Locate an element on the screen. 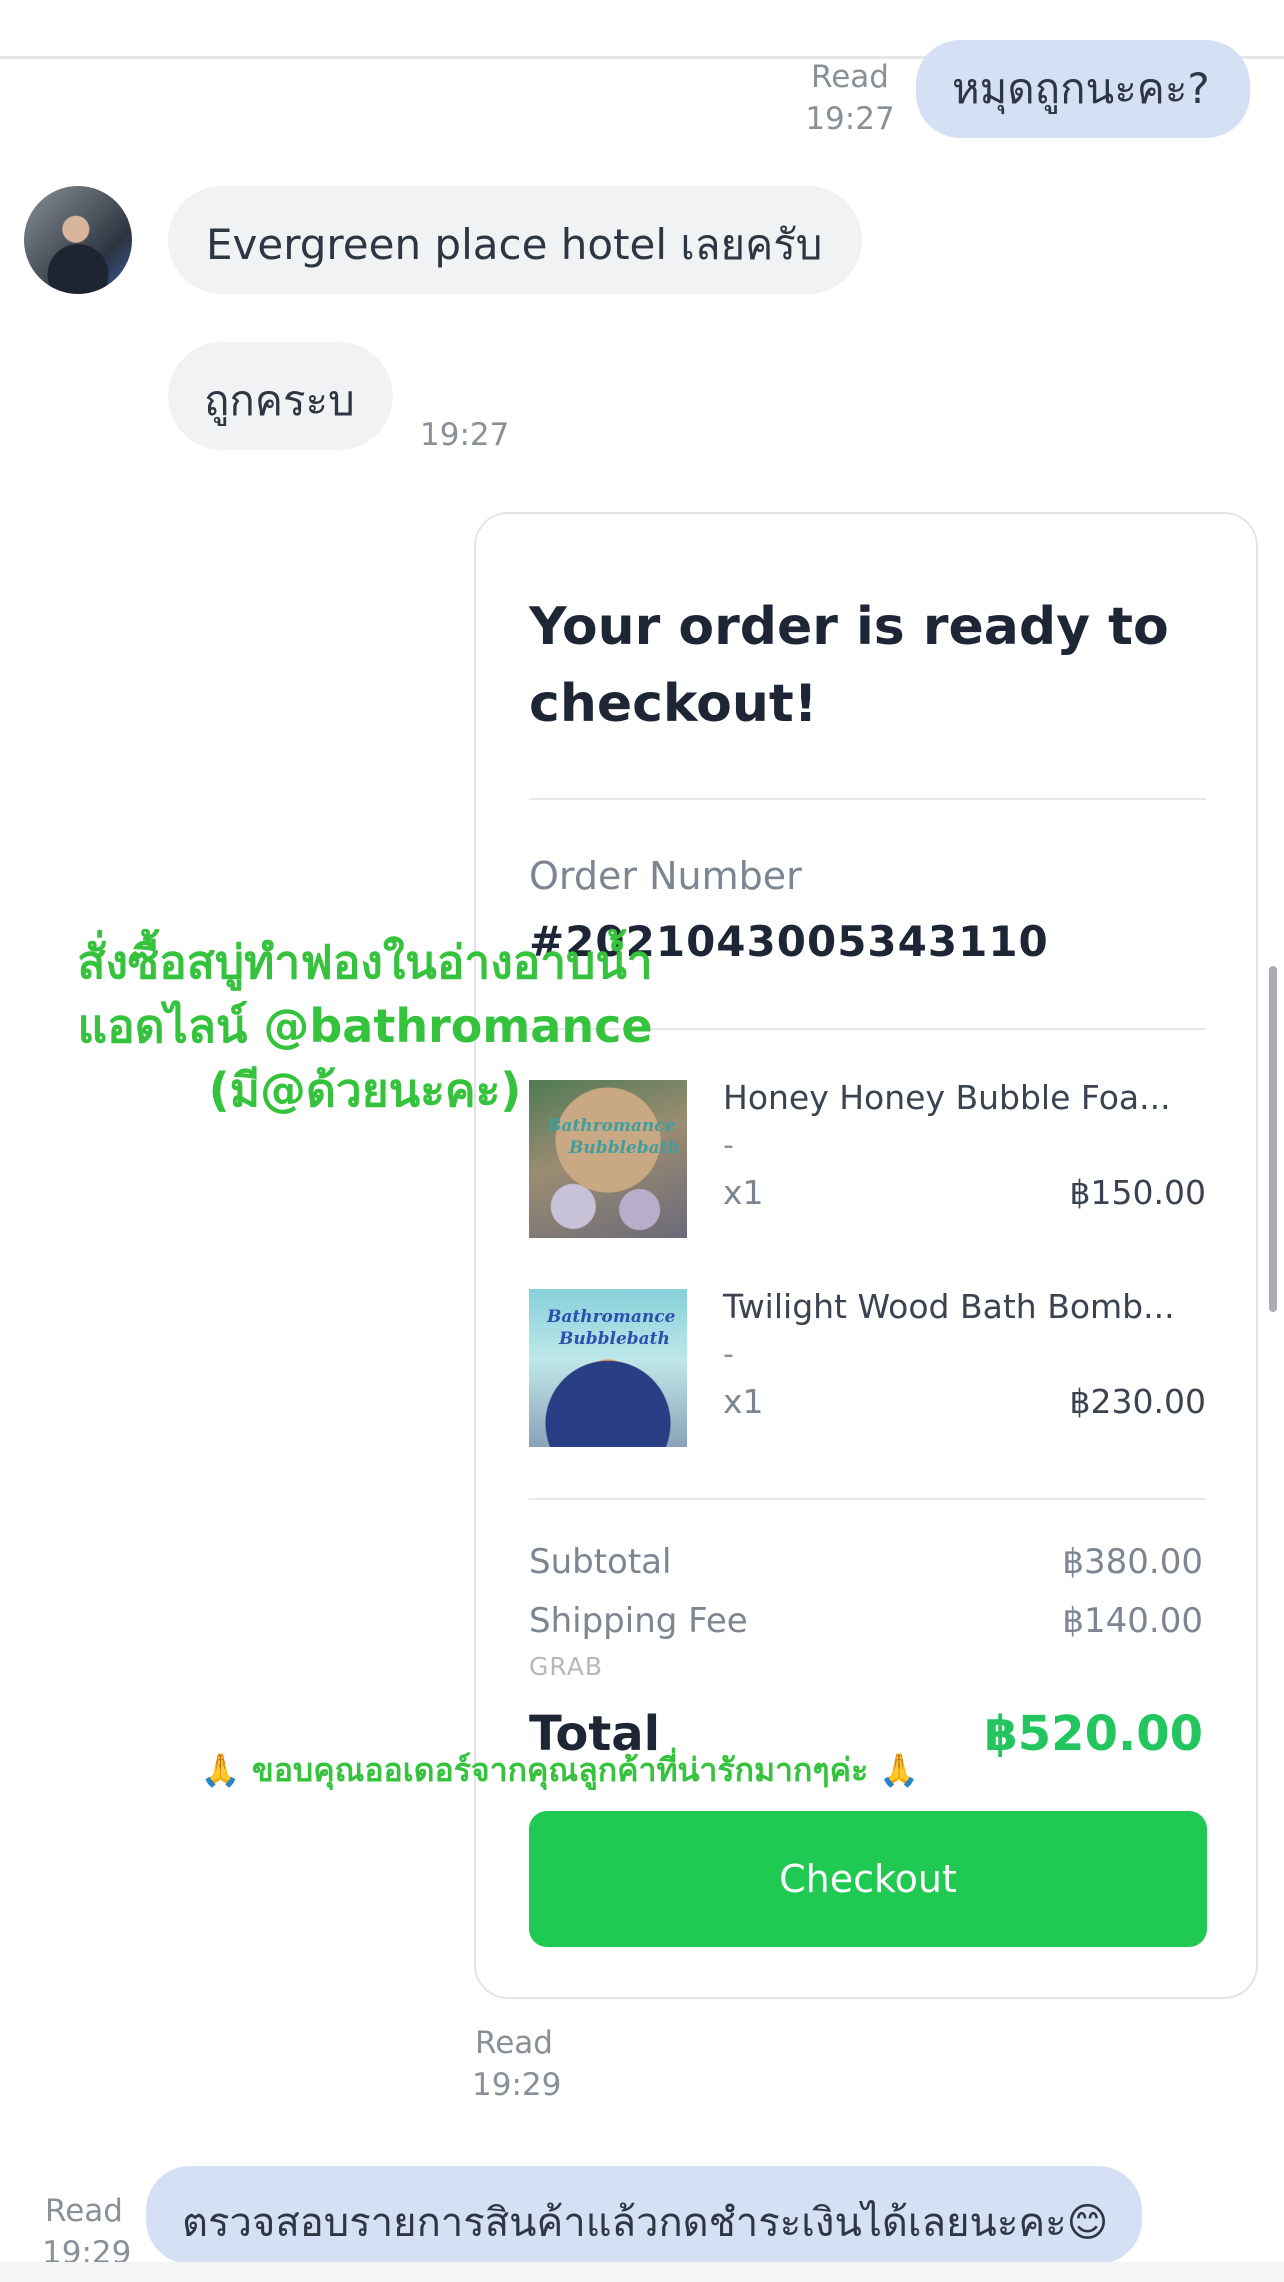  product-thumbnail: Bathromance Bubblebath is located at coordinates (608, 1368).